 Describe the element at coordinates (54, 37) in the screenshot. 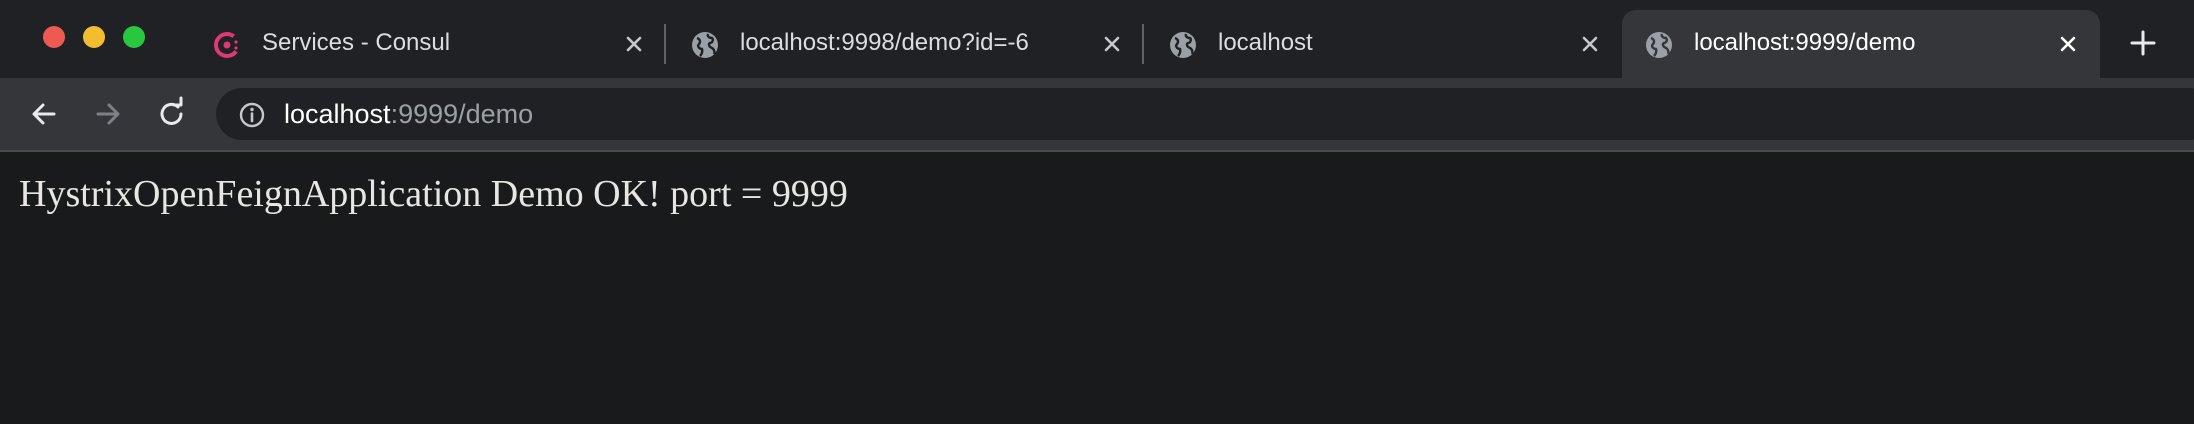

I see `close-window-button` at that location.